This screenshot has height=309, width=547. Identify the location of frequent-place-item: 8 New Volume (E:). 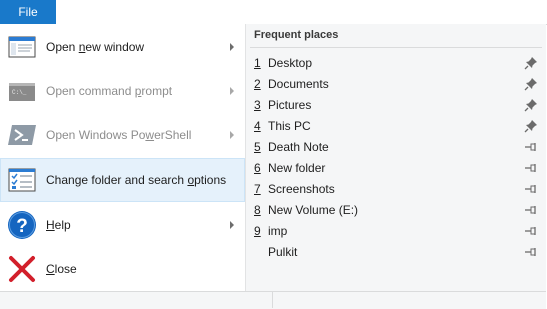
(396, 209).